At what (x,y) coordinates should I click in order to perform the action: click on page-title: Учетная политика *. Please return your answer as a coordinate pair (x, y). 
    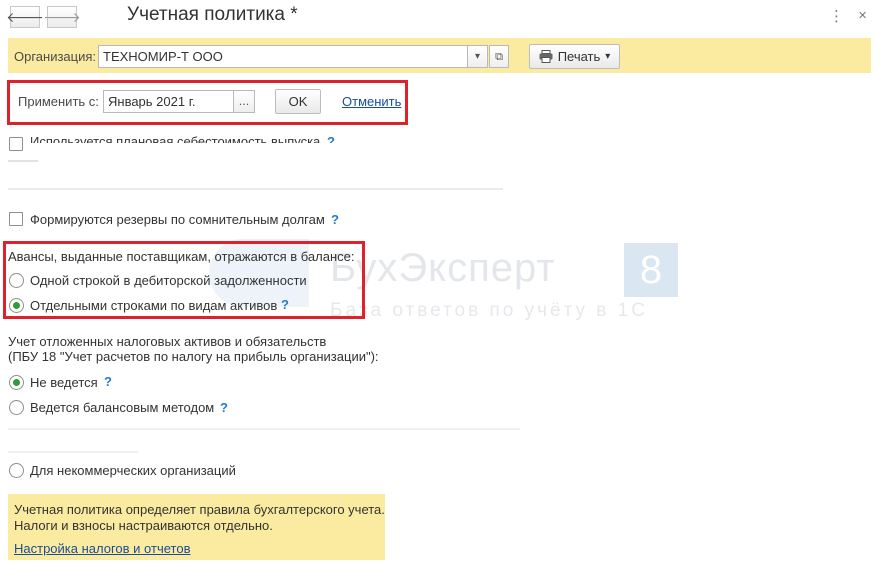
    Looking at the image, I should click on (212, 14).